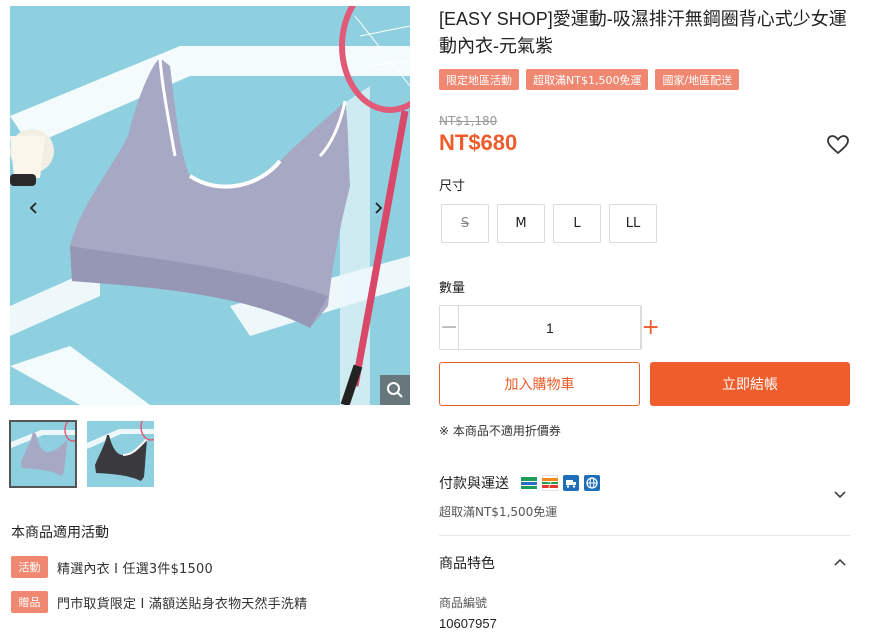 The height and width of the screenshot is (634, 883). What do you see at coordinates (592, 483) in the screenshot?
I see `global-shipping-icon` at bounding box center [592, 483].